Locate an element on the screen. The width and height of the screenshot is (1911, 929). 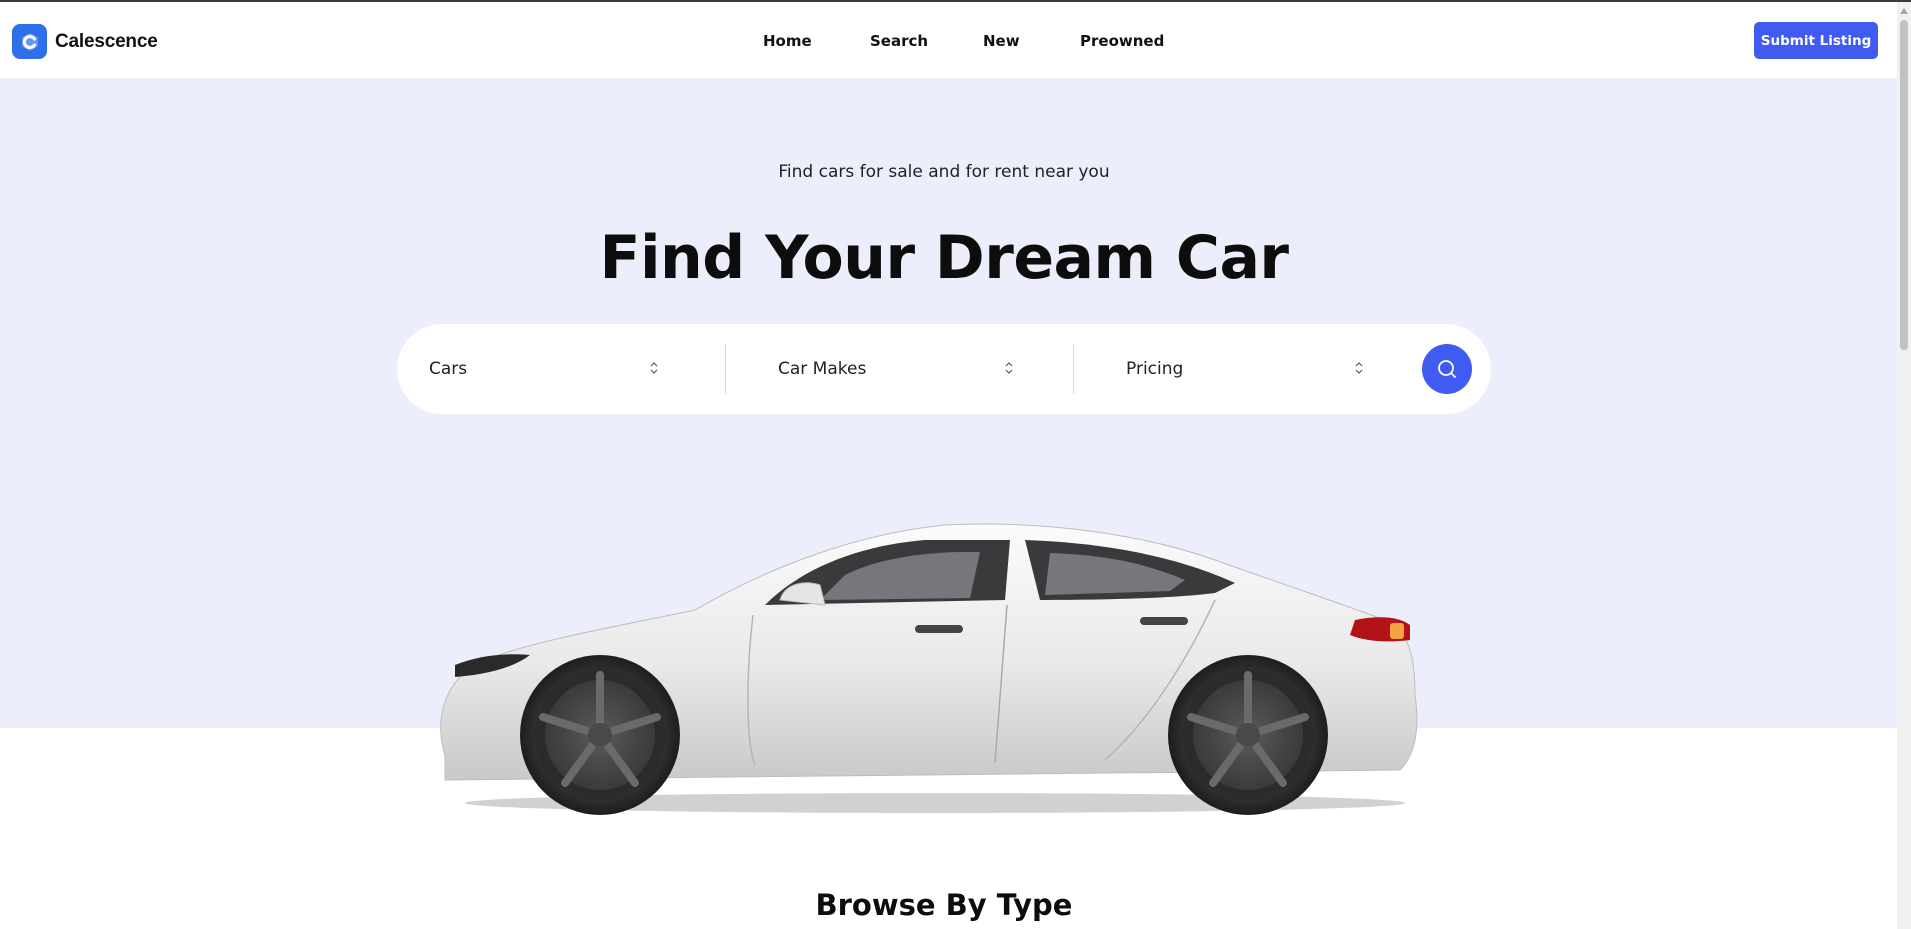
type-select: Cars is located at coordinates (554, 369).